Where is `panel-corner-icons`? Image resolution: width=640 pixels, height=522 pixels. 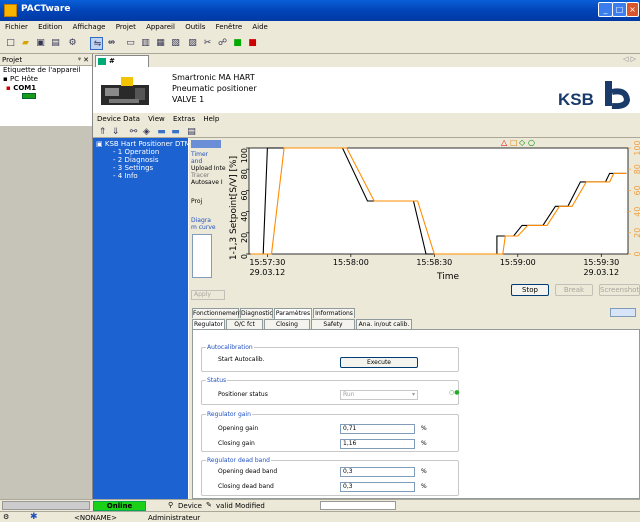 panel-corner-icons is located at coordinates (623, 312).